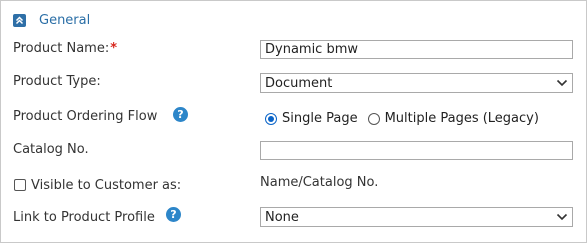 This screenshot has width=587, height=243. Describe the element at coordinates (84, 217) in the screenshot. I see `product-profile-label: Link to Product Profile` at that location.